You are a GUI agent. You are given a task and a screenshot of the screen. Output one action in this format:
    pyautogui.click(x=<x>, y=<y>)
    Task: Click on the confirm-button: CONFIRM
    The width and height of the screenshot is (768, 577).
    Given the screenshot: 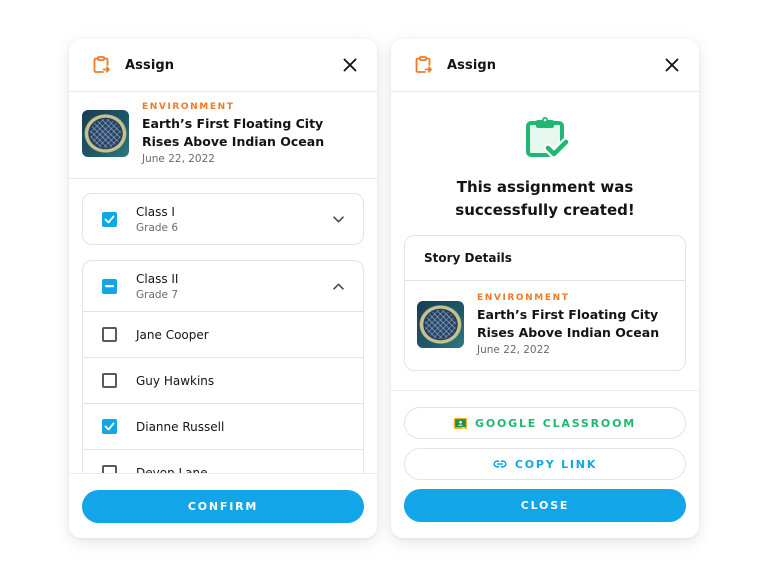 What is the action you would take?
    pyautogui.click(x=223, y=506)
    